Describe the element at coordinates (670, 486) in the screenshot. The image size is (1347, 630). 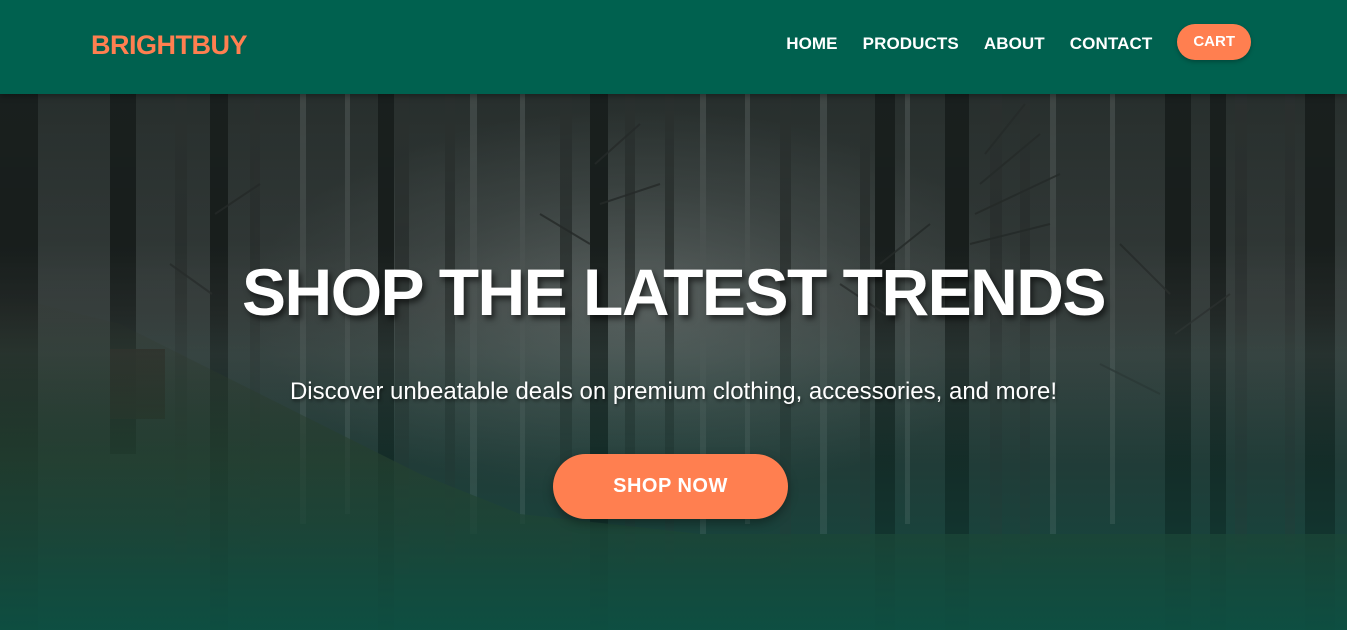
I see `shop-now-button: SHOP NOW` at that location.